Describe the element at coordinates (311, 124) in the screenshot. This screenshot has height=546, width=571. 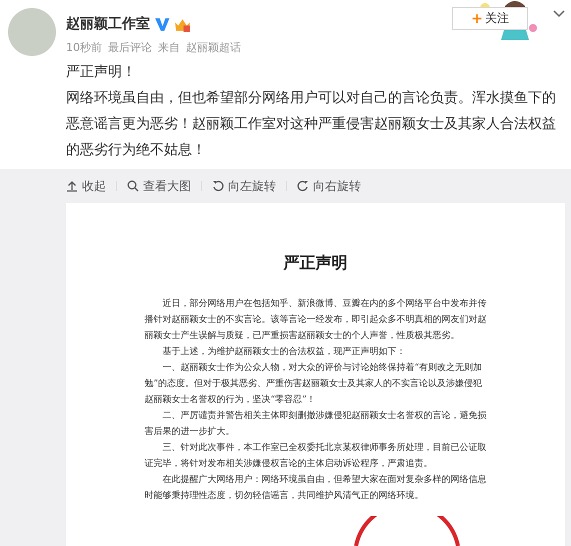
I see `post-text: 网络环境虽自由，但也希望部分网络用户可以对自己的言论负责。浑水摸鱼下的恶意谣言更为恶劣！赵丽颖工作室对这种严重侵害赵丽颖女士及其家人合法权益的恶劣行为绝不姑息！` at that location.